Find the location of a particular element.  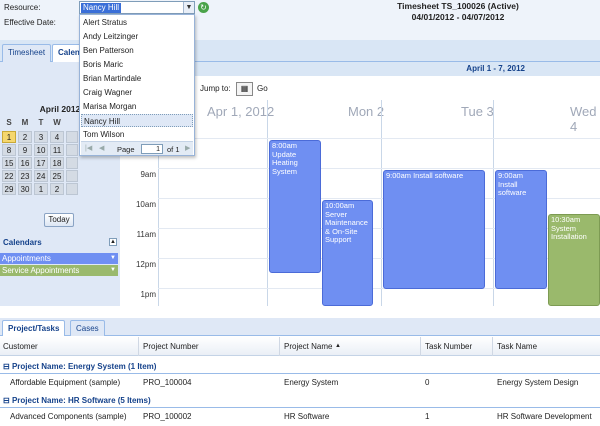

calendar-item-service-appointments: Service Appointments ▼ is located at coordinates (59, 270).